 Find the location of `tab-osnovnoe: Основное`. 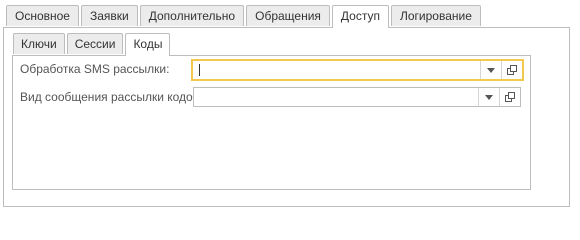

tab-osnovnoe: Основное is located at coordinates (42, 15).